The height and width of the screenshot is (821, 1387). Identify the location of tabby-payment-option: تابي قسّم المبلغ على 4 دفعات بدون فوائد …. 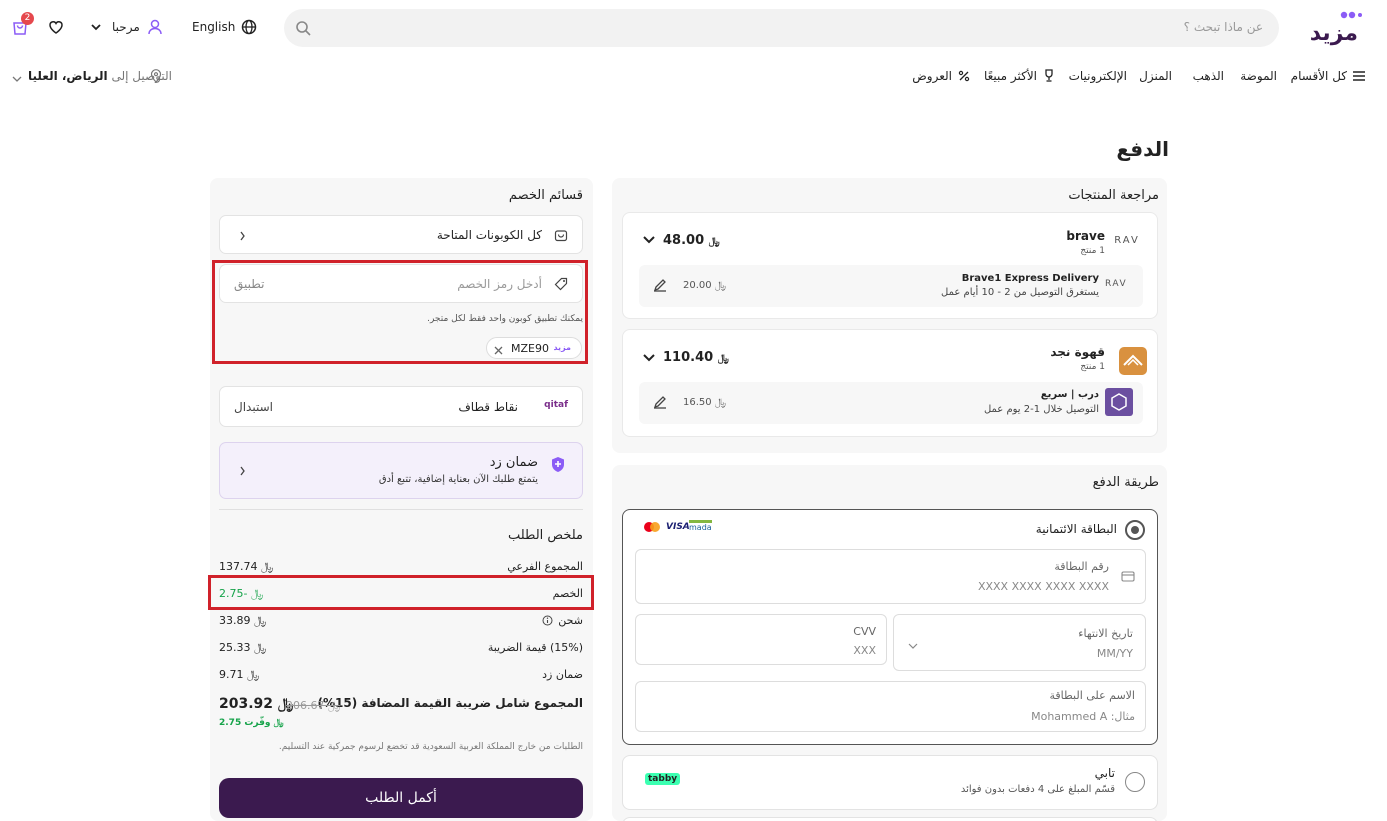
(890, 782).